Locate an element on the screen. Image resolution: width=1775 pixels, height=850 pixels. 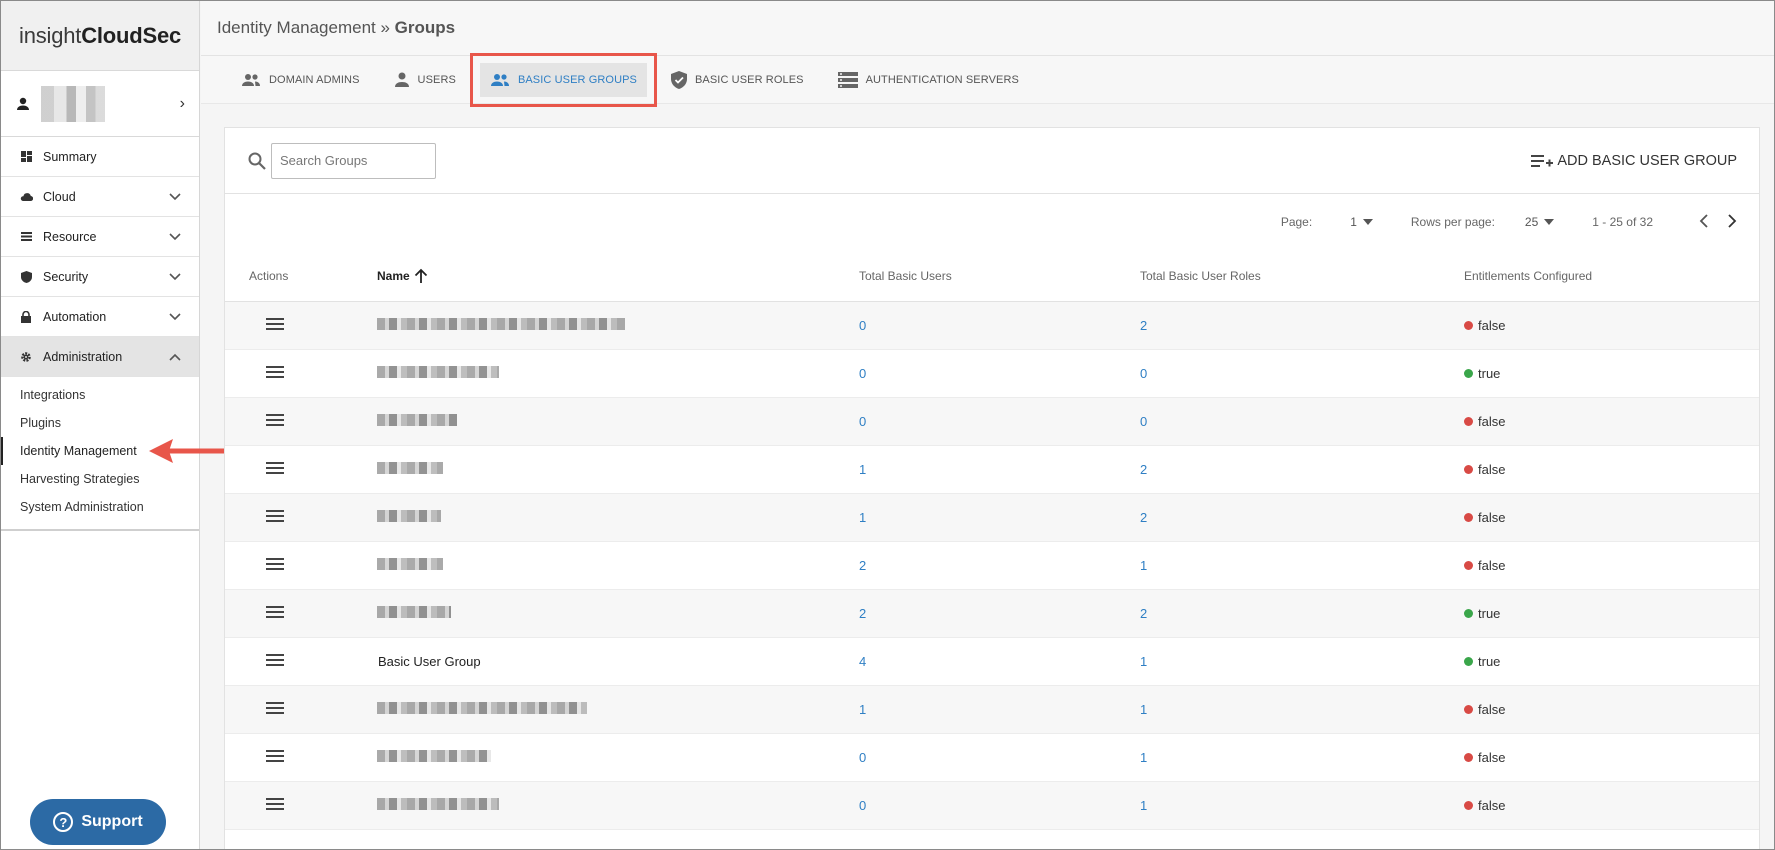
column-header-entitlements-configured: Entitlements Configured is located at coordinates (1604, 276).